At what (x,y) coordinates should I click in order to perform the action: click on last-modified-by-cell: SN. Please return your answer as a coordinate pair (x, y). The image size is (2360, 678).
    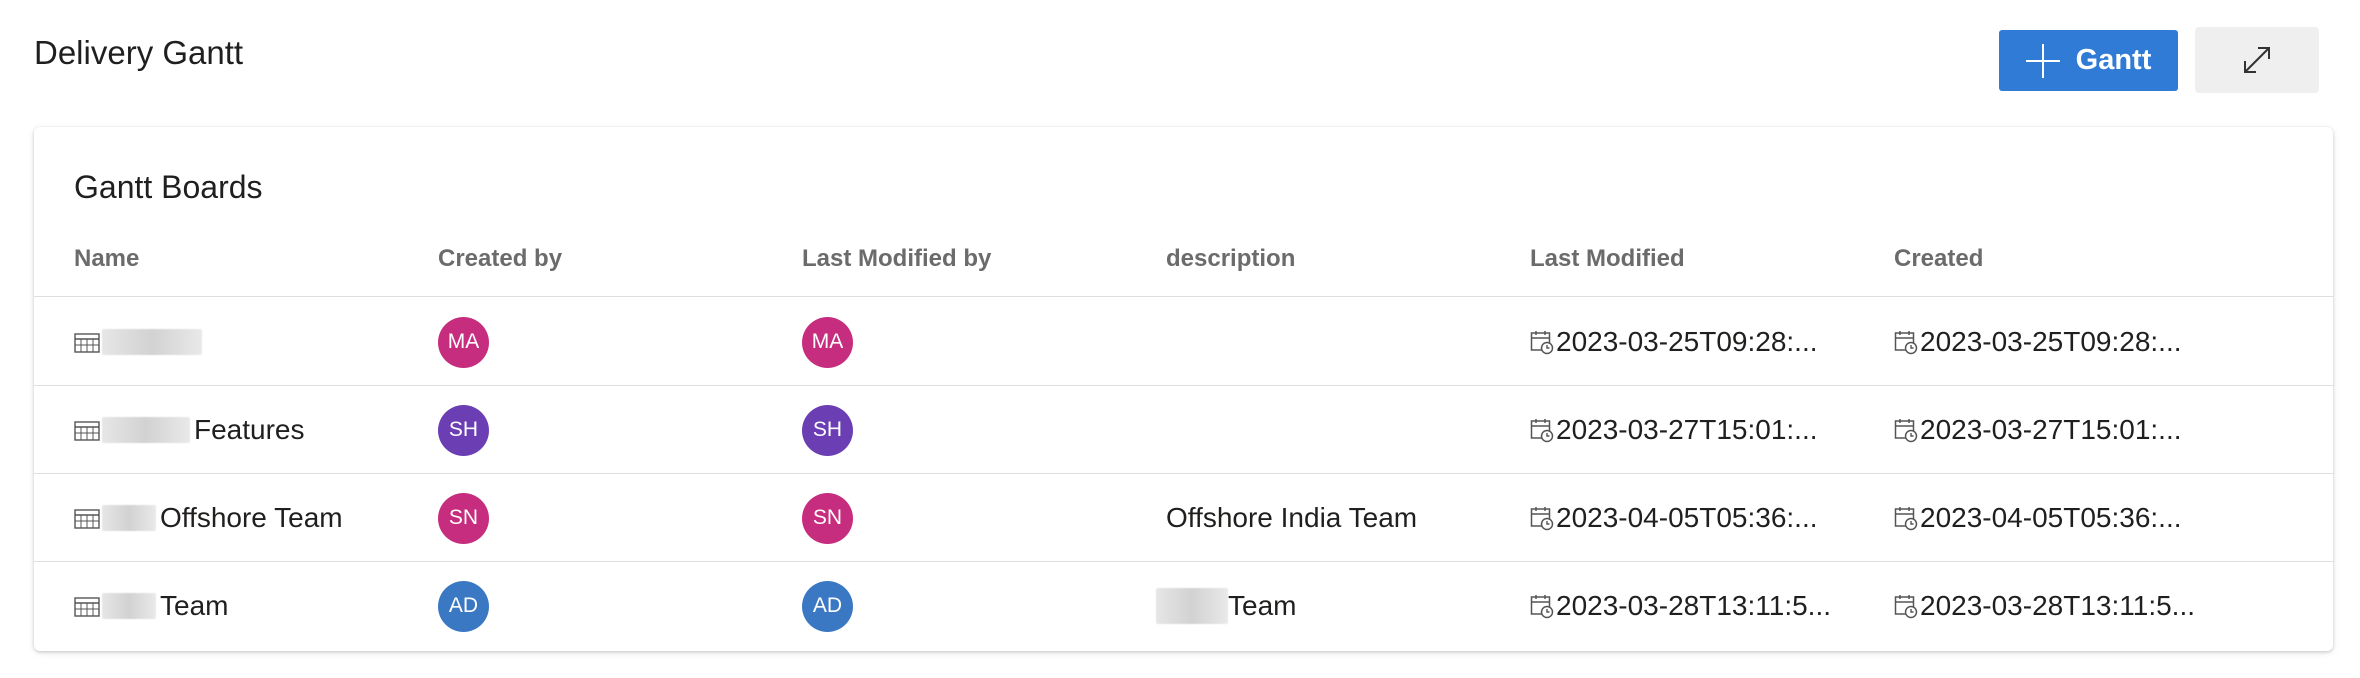
    Looking at the image, I should click on (827, 518).